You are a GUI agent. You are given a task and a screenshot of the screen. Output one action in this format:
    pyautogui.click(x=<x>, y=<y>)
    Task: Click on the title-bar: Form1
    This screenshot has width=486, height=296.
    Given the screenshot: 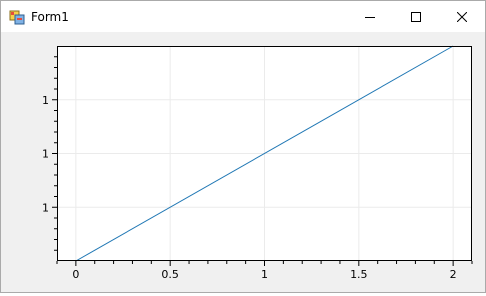 What is the action you would take?
    pyautogui.click(x=243, y=16)
    